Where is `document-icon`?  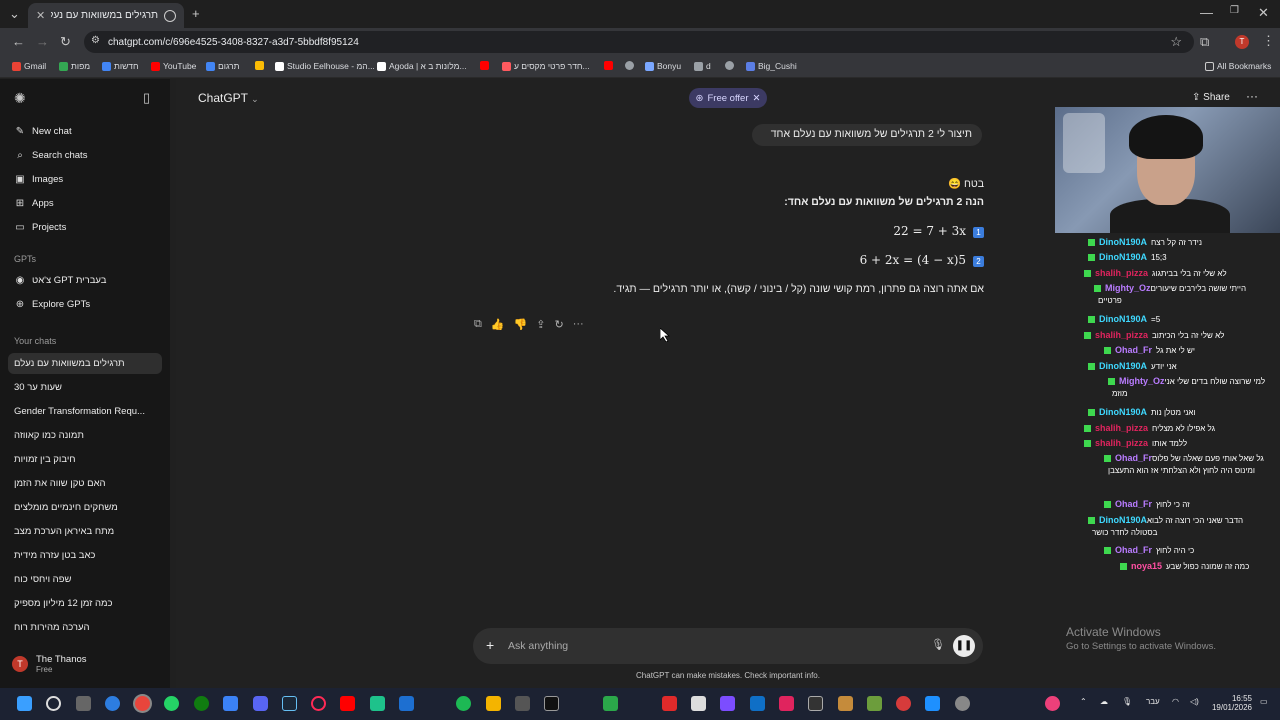
document-icon is located at coordinates (698, 703).